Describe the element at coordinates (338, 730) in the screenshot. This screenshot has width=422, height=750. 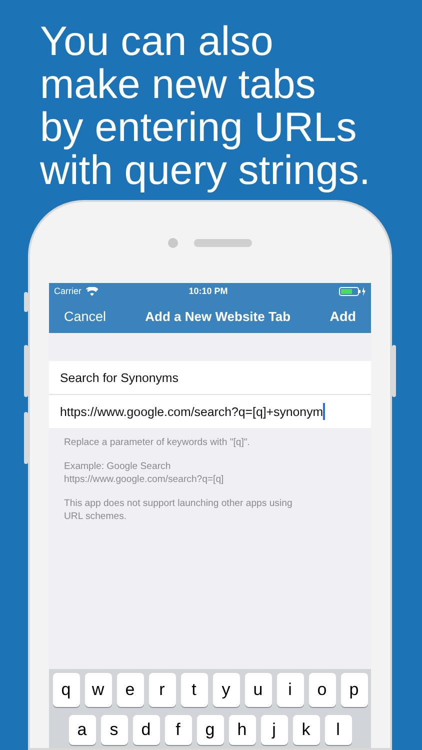
I see `key: l` at that location.